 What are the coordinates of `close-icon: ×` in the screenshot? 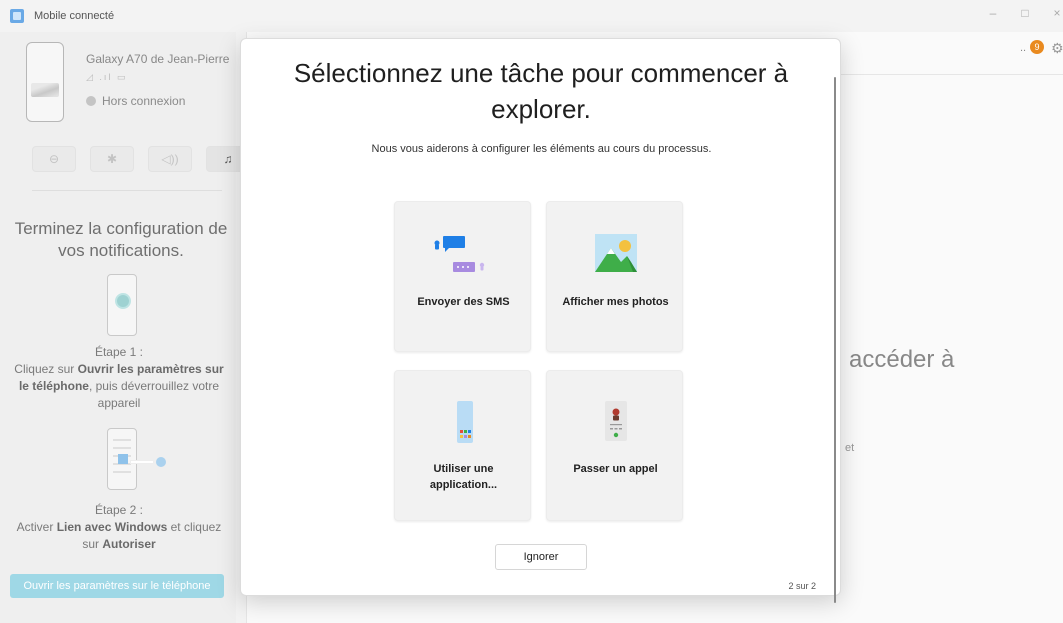 It's located at (1057, 13).